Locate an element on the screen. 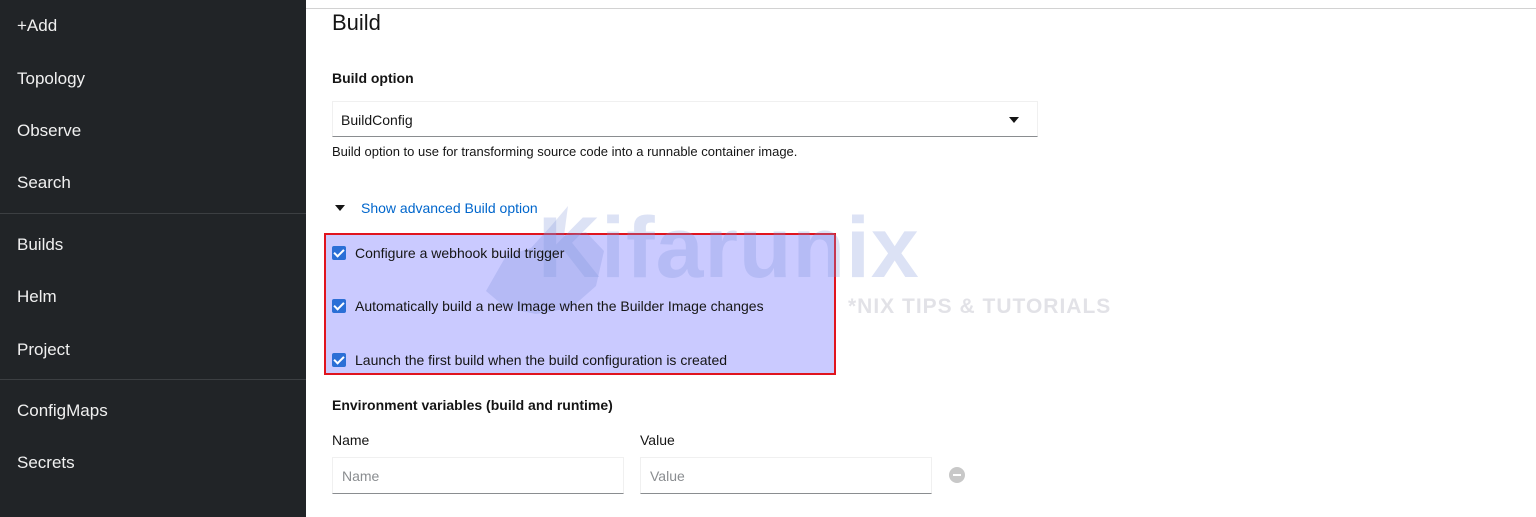 The width and height of the screenshot is (1536, 517). sidebar-item-project: Project is located at coordinates (43, 350).